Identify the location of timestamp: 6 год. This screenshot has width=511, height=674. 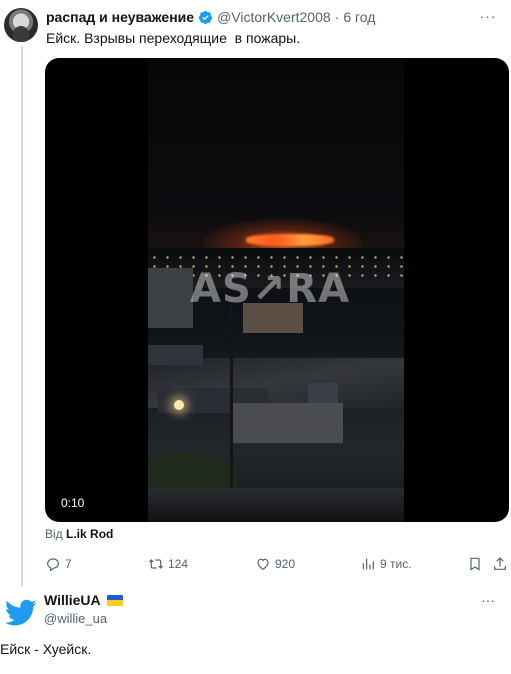
(359, 17).